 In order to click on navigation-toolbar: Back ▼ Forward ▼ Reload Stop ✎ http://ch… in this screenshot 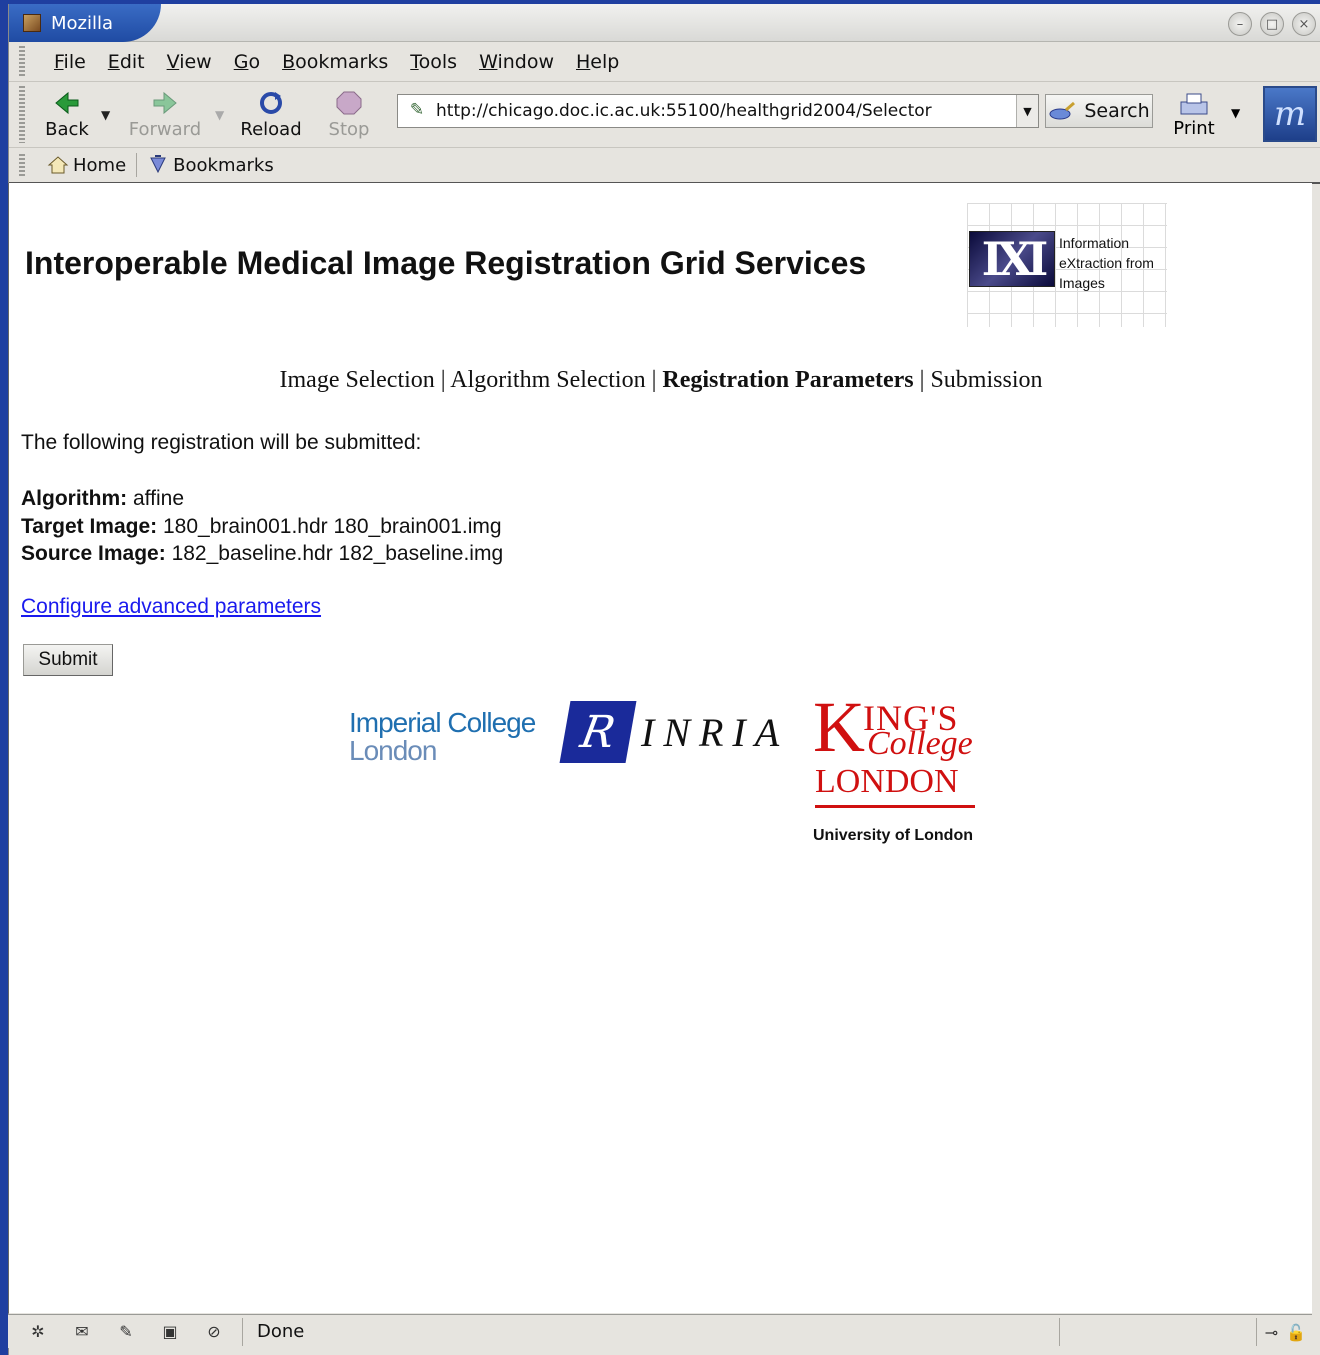, I will do `click(664, 115)`.